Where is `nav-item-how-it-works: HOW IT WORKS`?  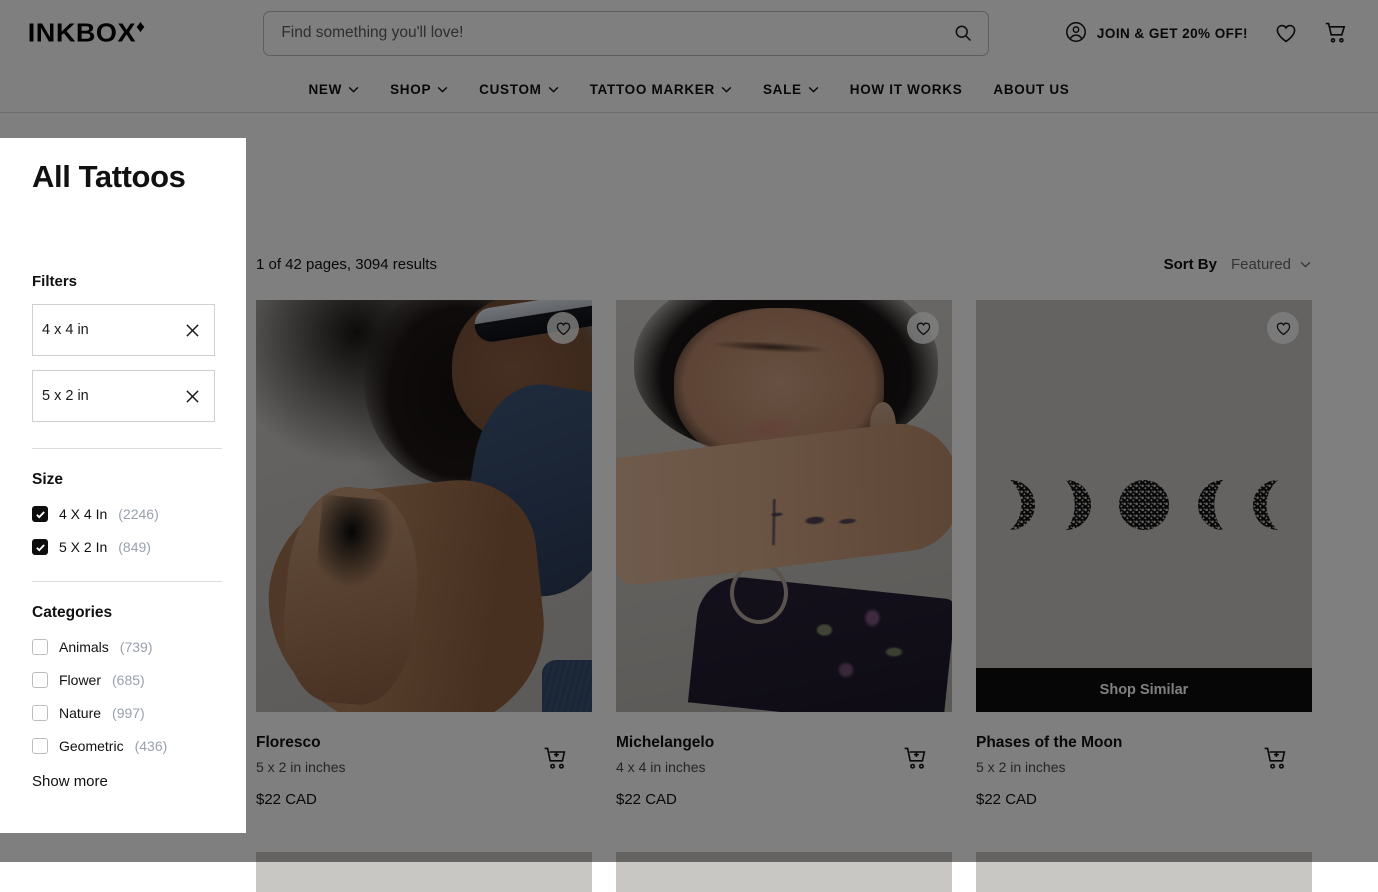 nav-item-how-it-works: HOW IT WORKS is located at coordinates (906, 89).